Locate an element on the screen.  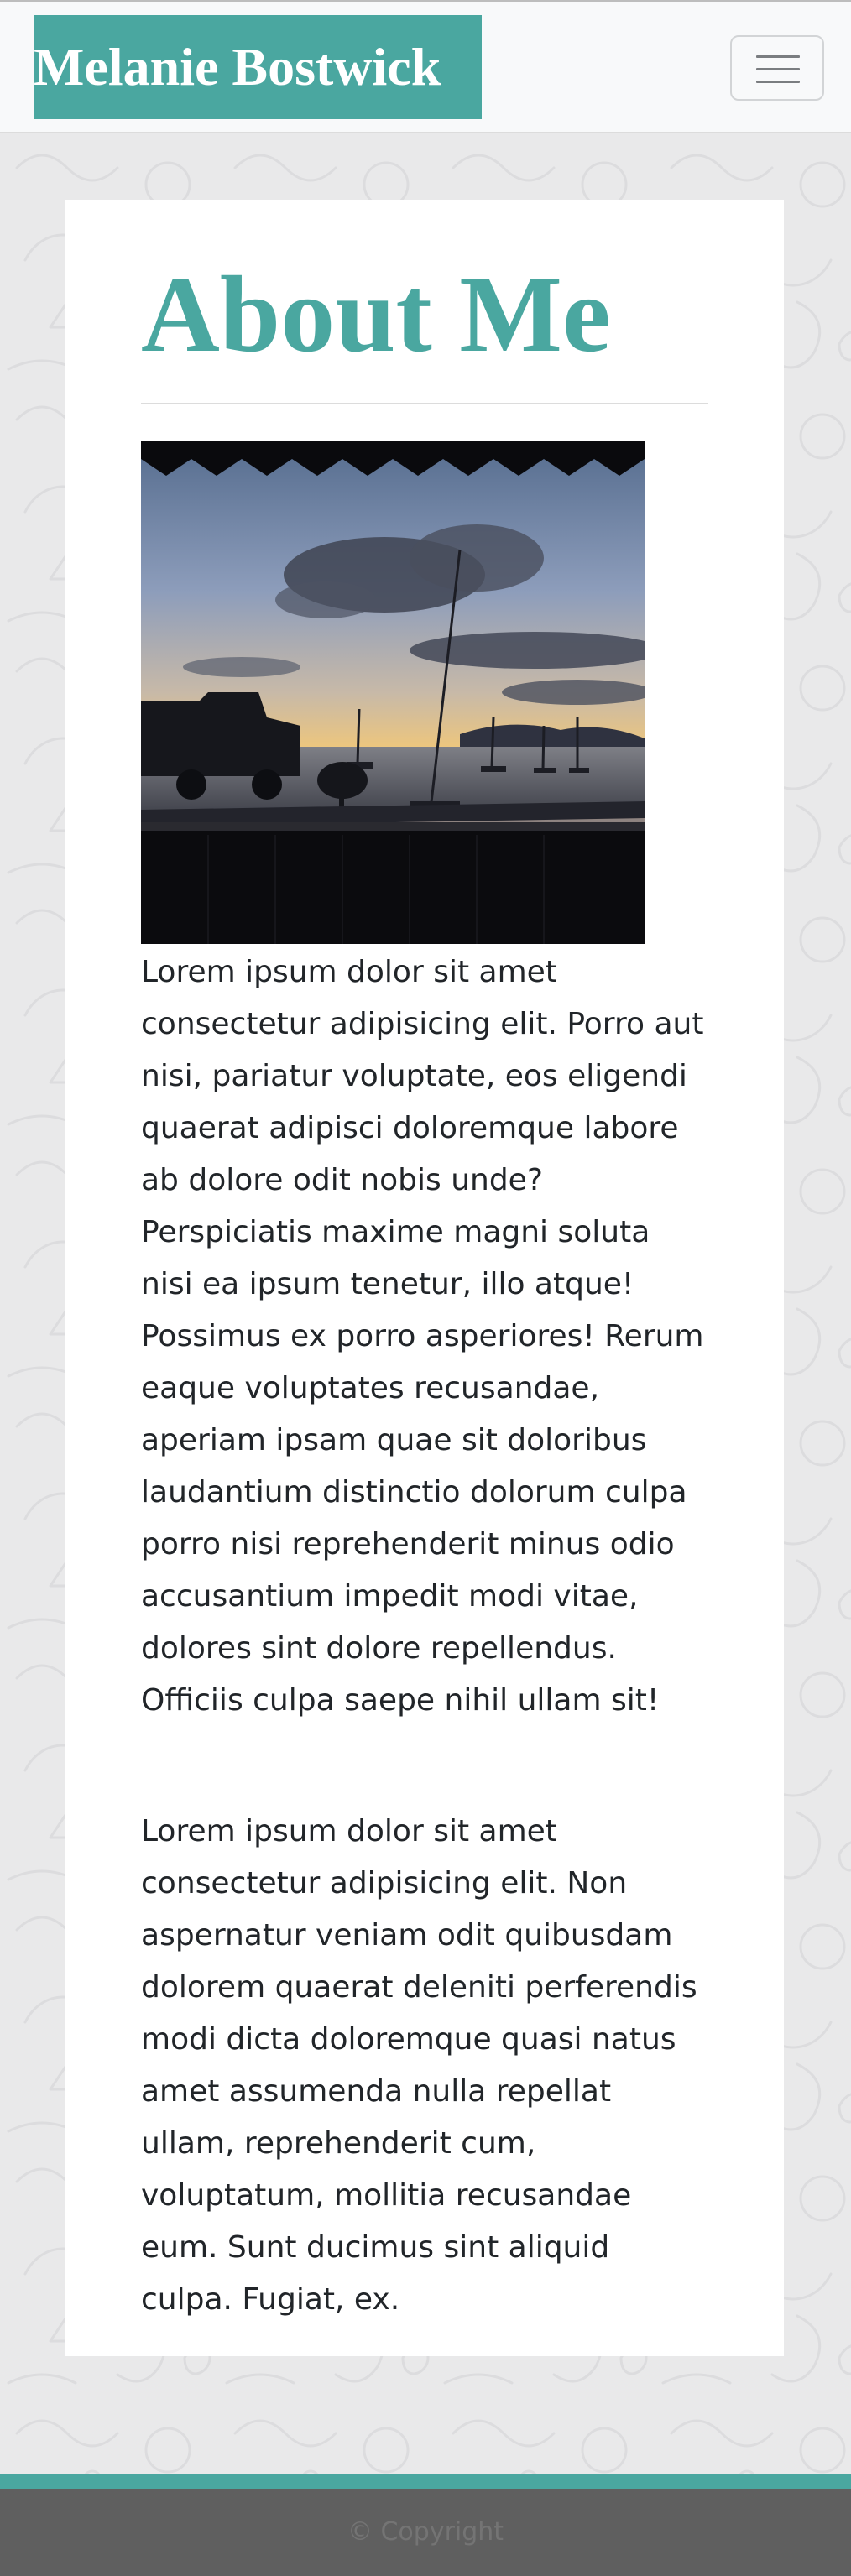
page-title: About Me is located at coordinates (376, 314).